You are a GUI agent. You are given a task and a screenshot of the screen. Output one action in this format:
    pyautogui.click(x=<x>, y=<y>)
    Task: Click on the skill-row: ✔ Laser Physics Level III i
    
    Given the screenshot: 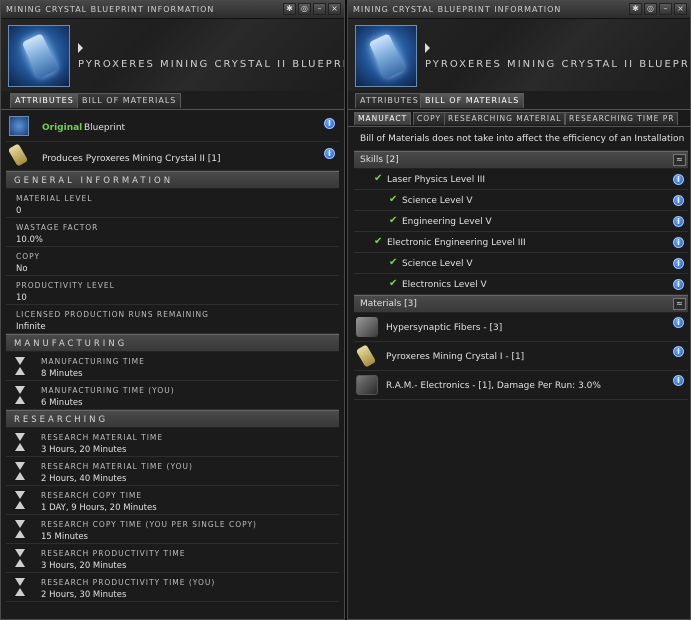 What is the action you would take?
    pyautogui.click(x=521, y=179)
    